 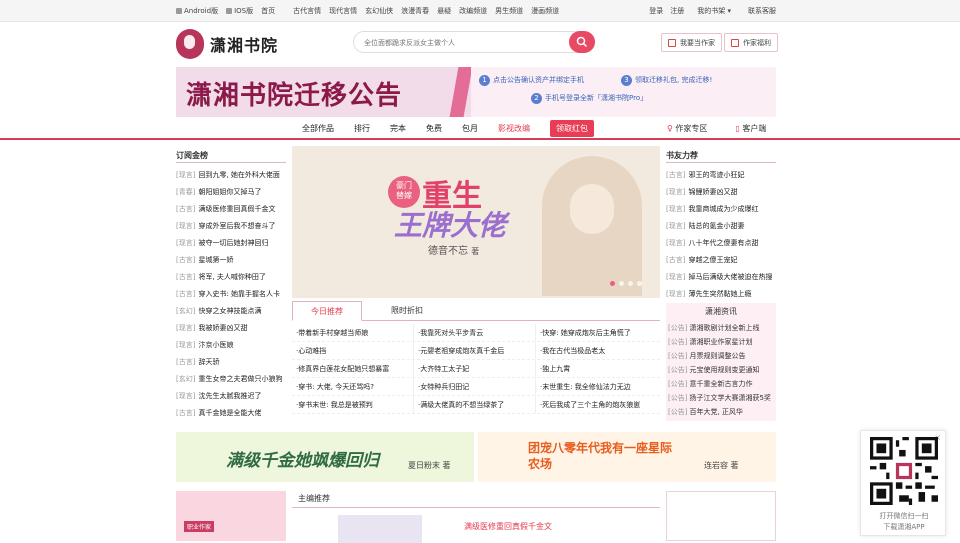 I want to click on nav-red-packet-button: 领取红包, so click(x=572, y=128).